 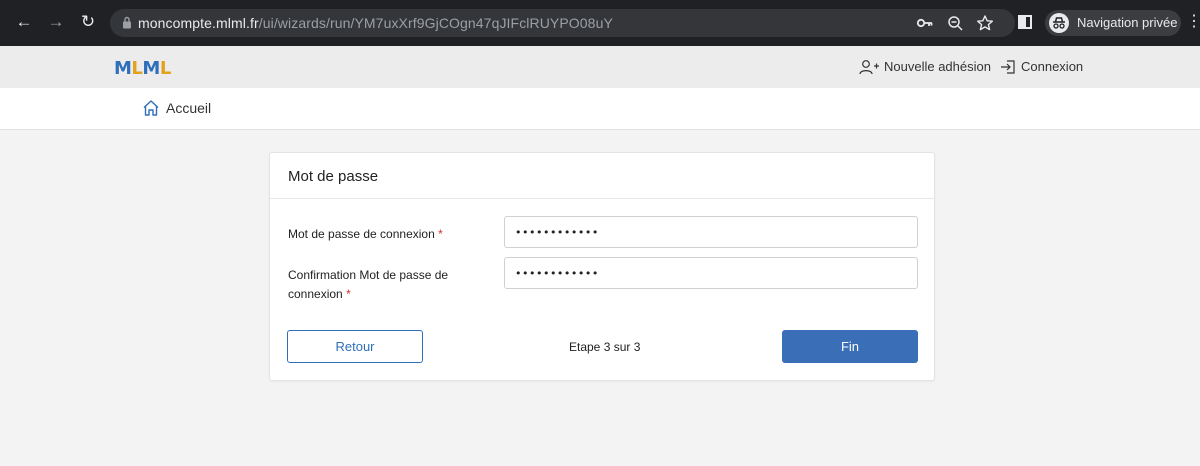 What do you see at coordinates (1041, 67) in the screenshot?
I see `login-link: Connexion` at bounding box center [1041, 67].